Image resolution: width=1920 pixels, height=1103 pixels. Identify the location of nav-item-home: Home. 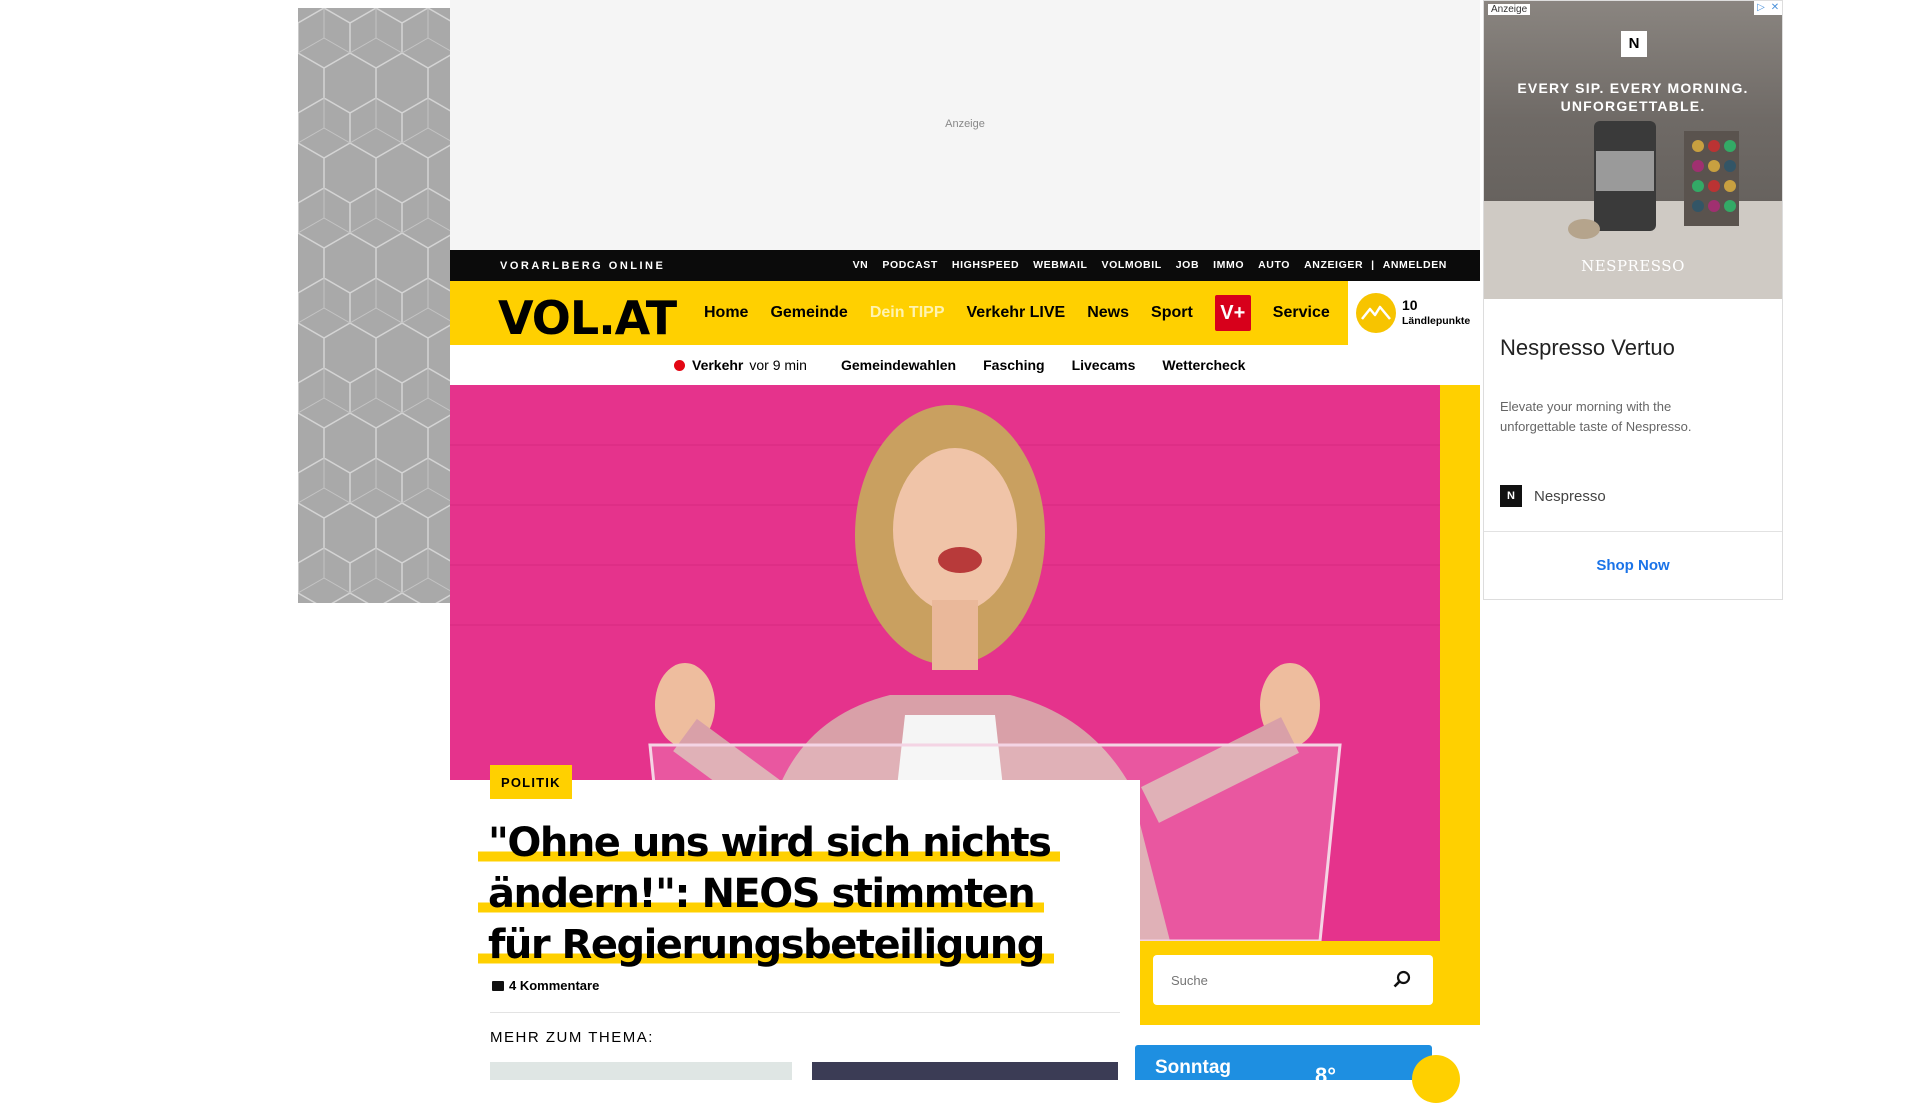
(726, 313).